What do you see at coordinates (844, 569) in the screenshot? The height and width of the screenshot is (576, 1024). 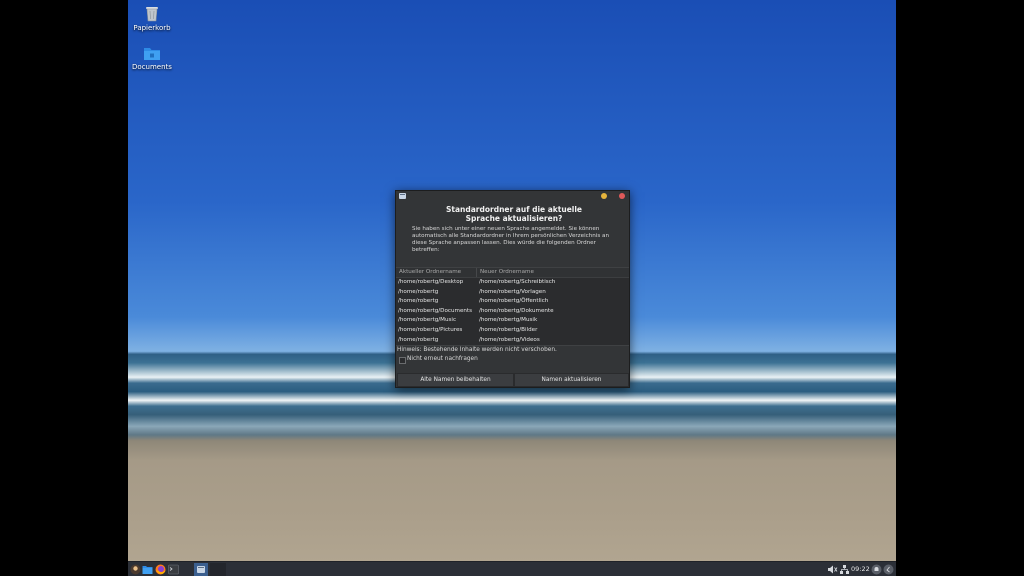 I see `network-icon` at bounding box center [844, 569].